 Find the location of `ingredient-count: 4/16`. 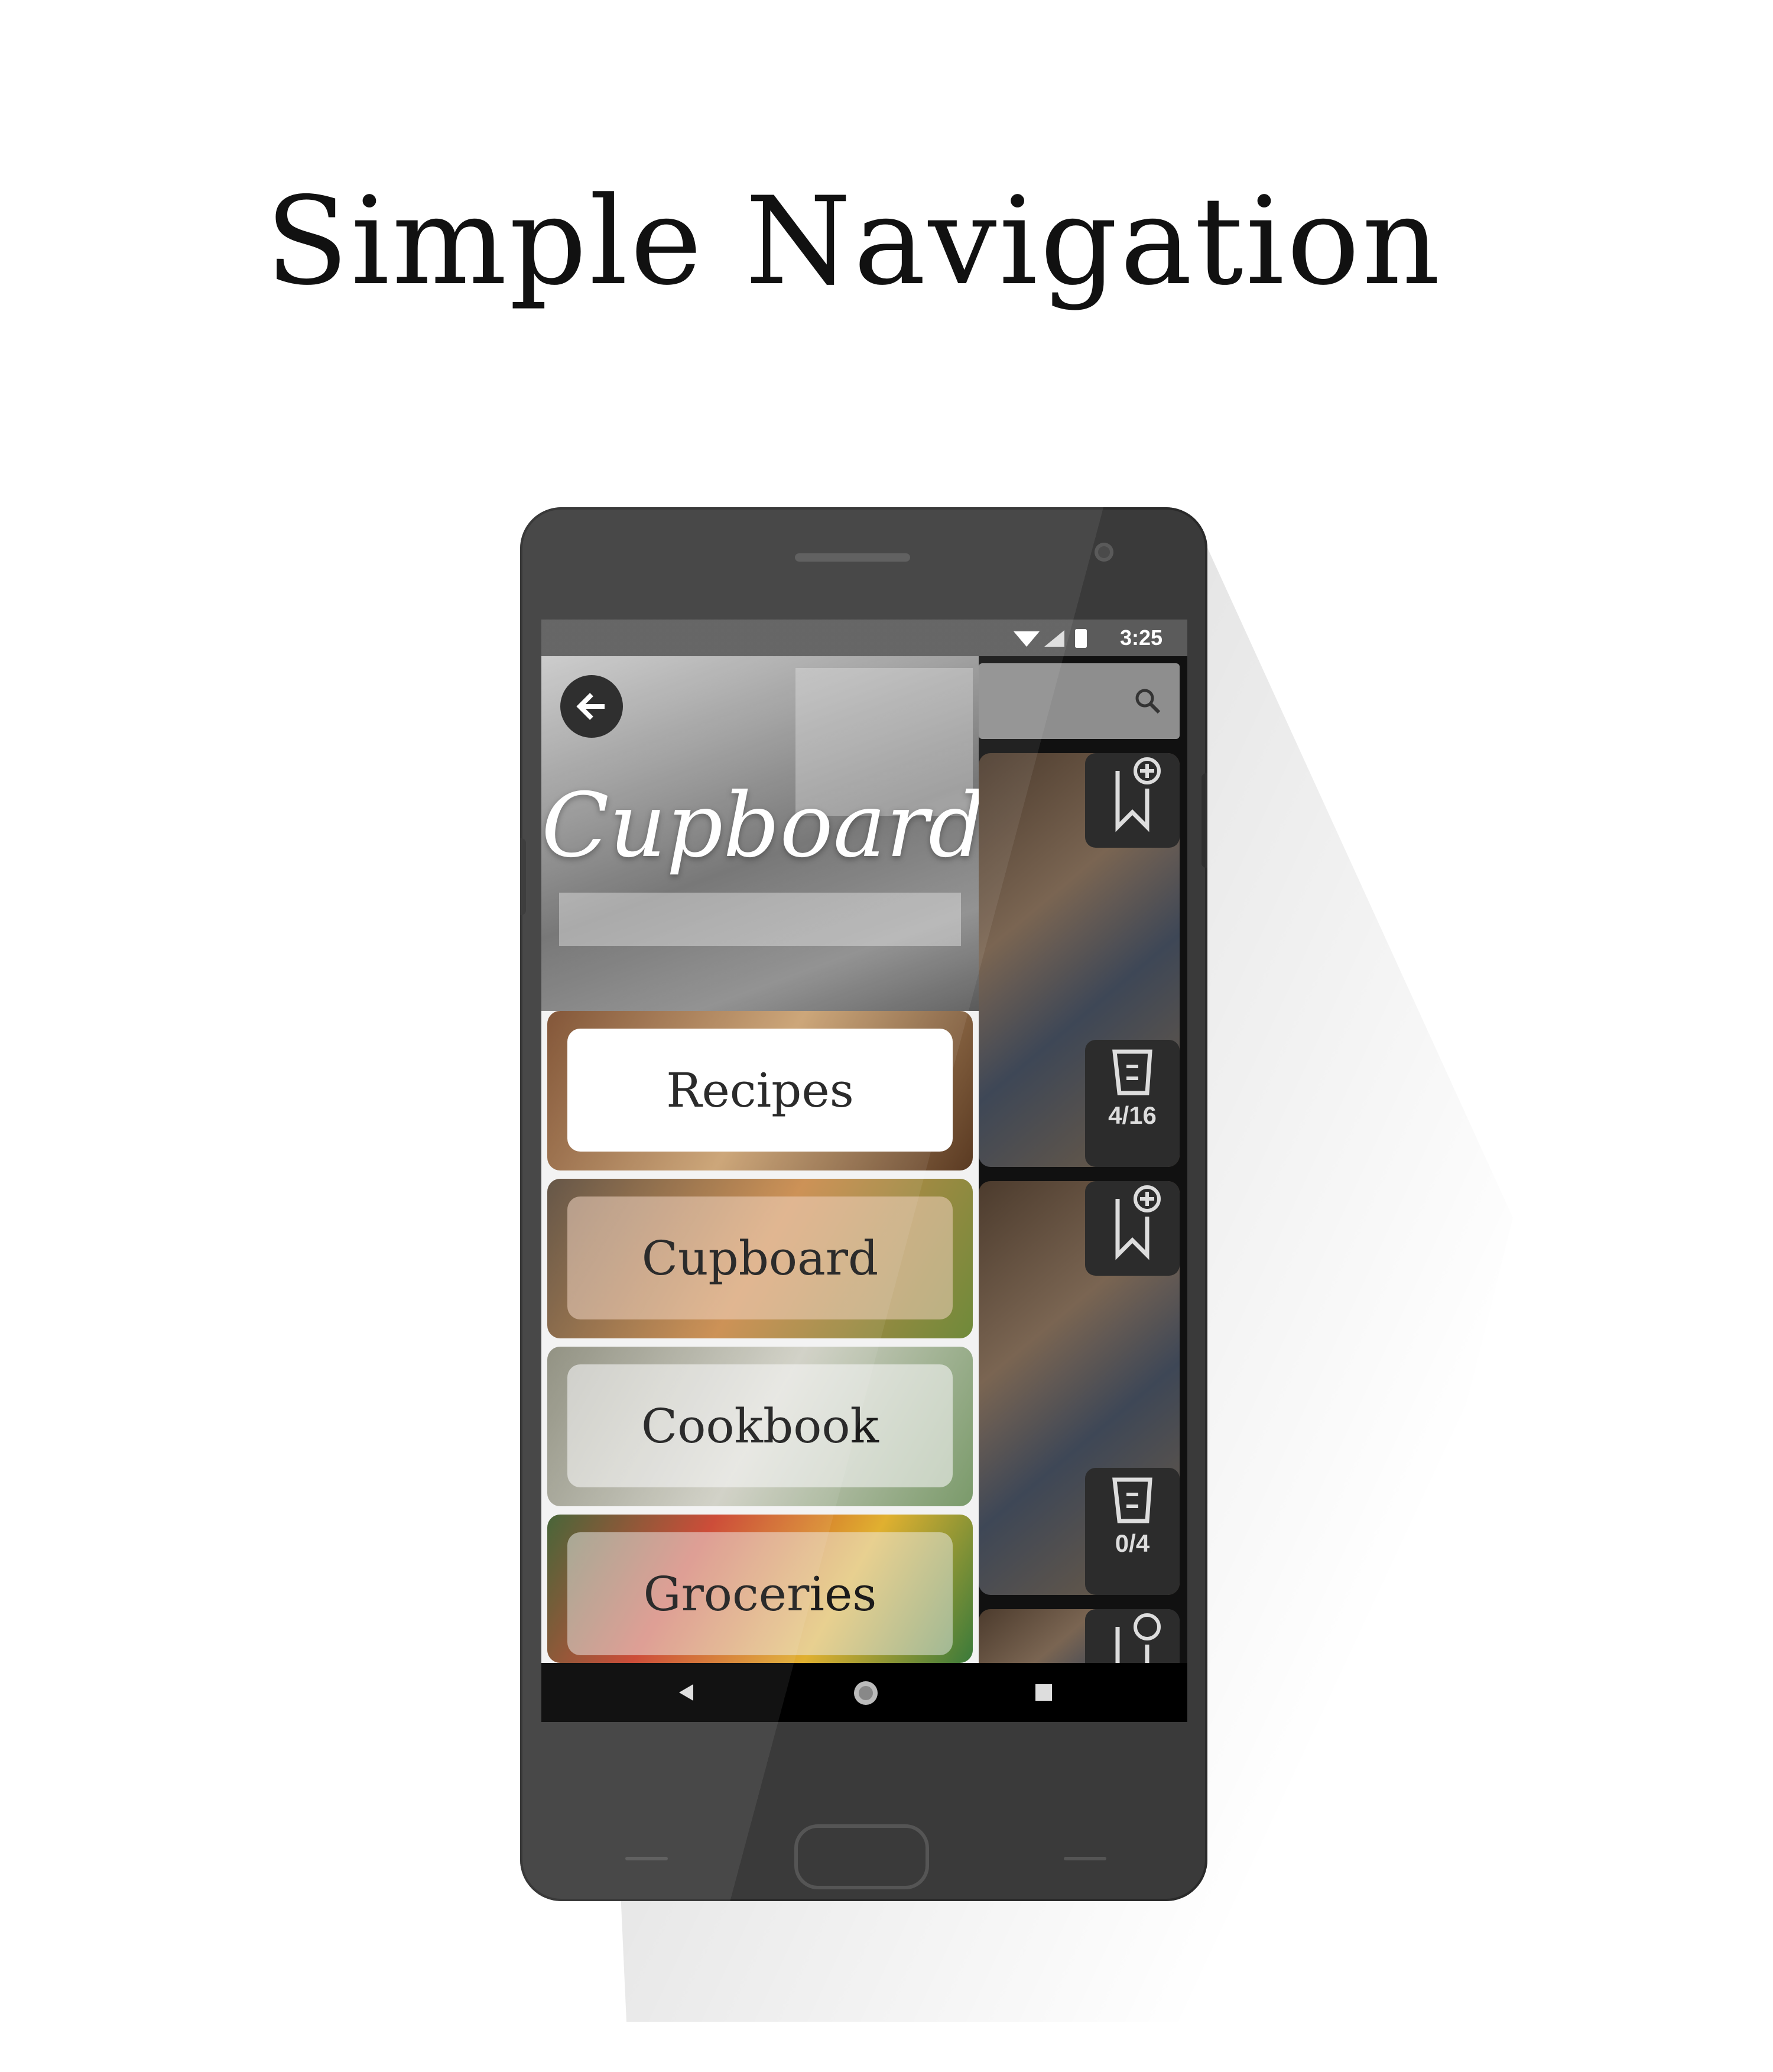

ingredient-count: 4/16 is located at coordinates (1132, 1115).